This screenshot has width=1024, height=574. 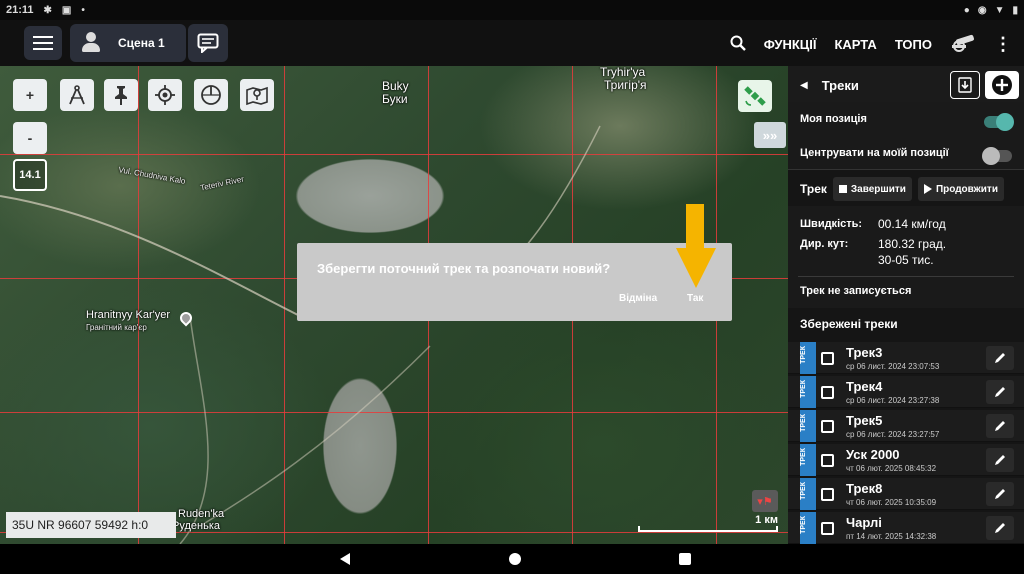 I want to click on map-layers-button, so click(x=257, y=95).